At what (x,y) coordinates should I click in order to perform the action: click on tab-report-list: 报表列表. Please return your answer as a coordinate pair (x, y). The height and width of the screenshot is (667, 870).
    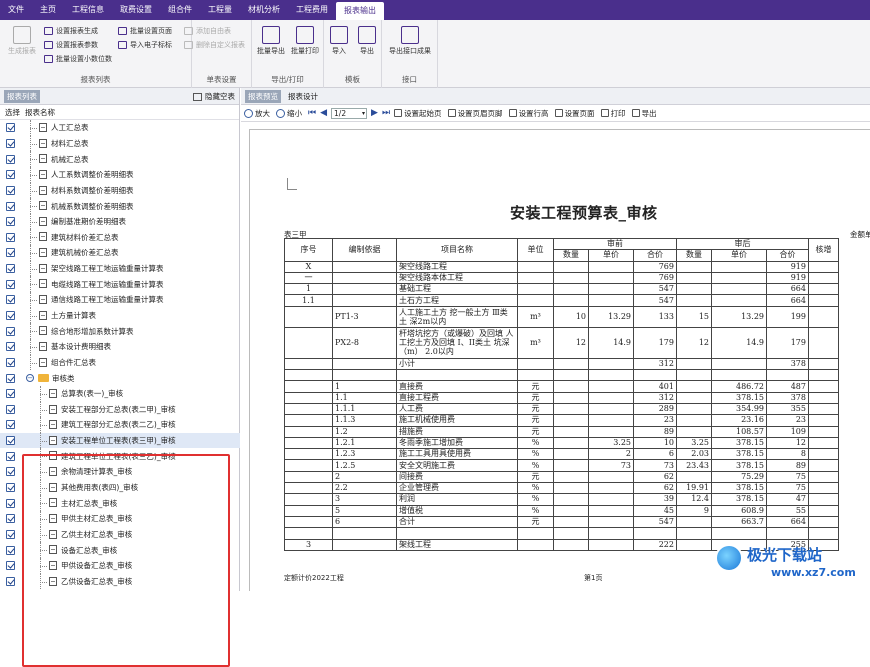
    Looking at the image, I should click on (22, 96).